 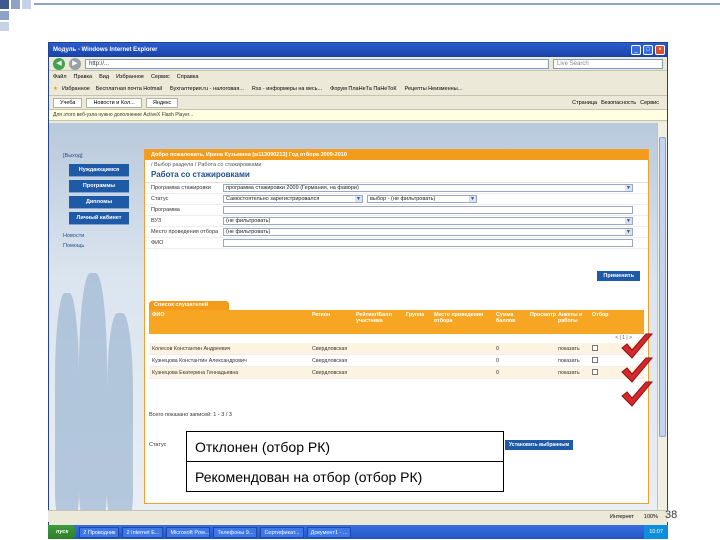 What do you see at coordinates (188, 77) in the screenshot?
I see `menu-help: Справка` at bounding box center [188, 77].